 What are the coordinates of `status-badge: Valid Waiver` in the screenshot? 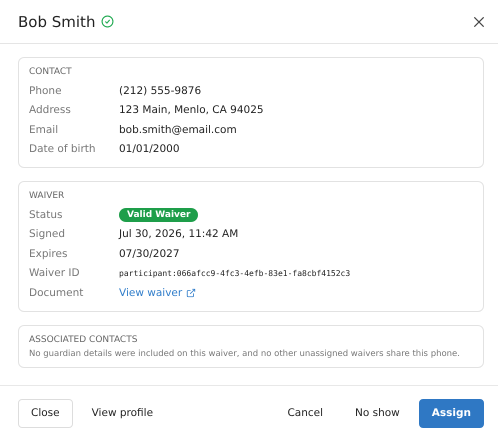 It's located at (158, 215).